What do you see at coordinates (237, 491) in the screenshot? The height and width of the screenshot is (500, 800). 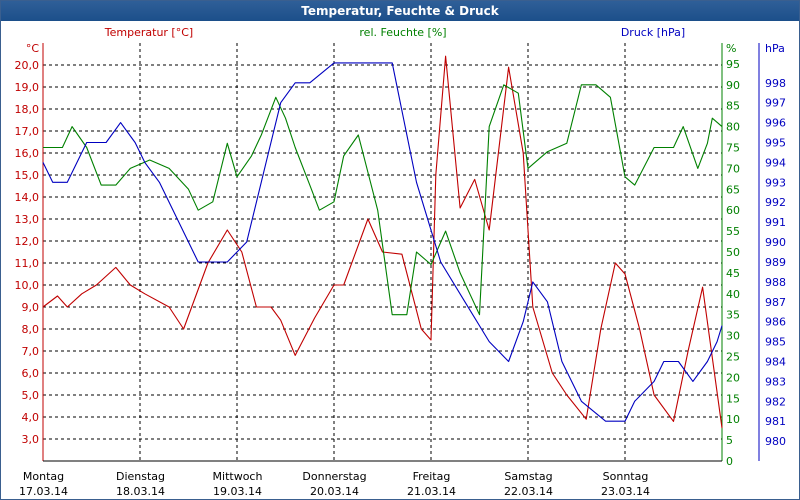 I see `x-tick-date: 19.03.14` at bounding box center [237, 491].